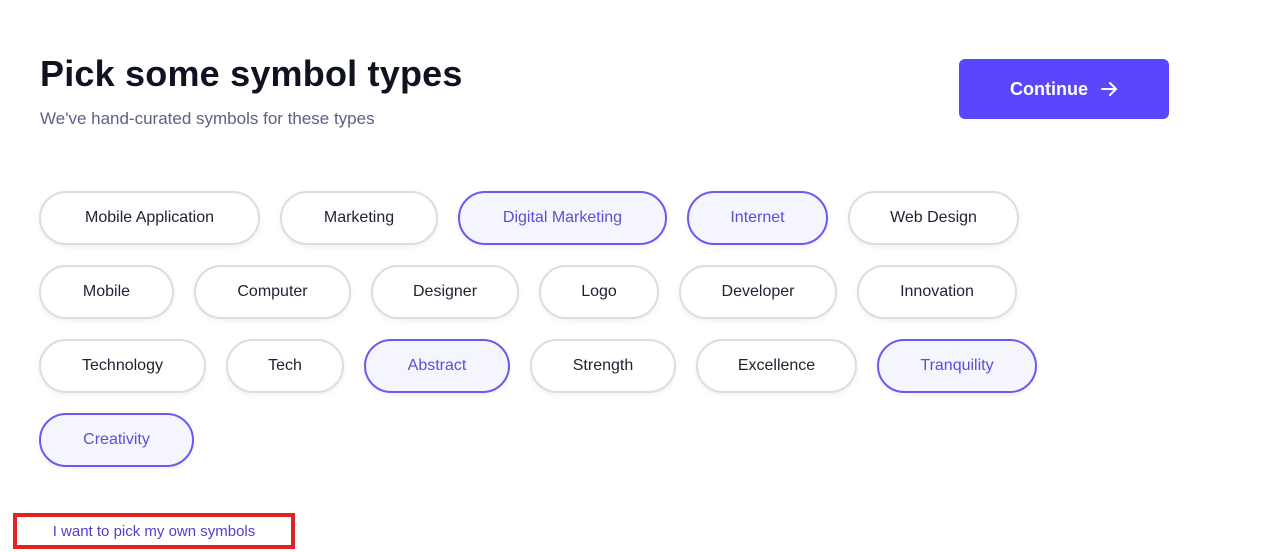 The width and height of the screenshot is (1265, 552). Describe the element at coordinates (599, 292) in the screenshot. I see `chip-logo: Logo` at that location.